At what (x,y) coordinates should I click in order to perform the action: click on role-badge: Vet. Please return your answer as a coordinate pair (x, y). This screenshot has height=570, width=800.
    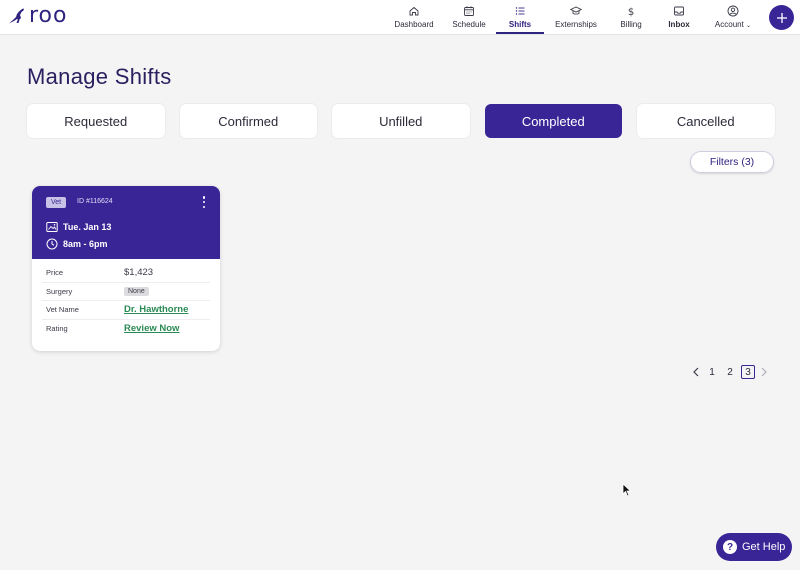
    Looking at the image, I should click on (56, 202).